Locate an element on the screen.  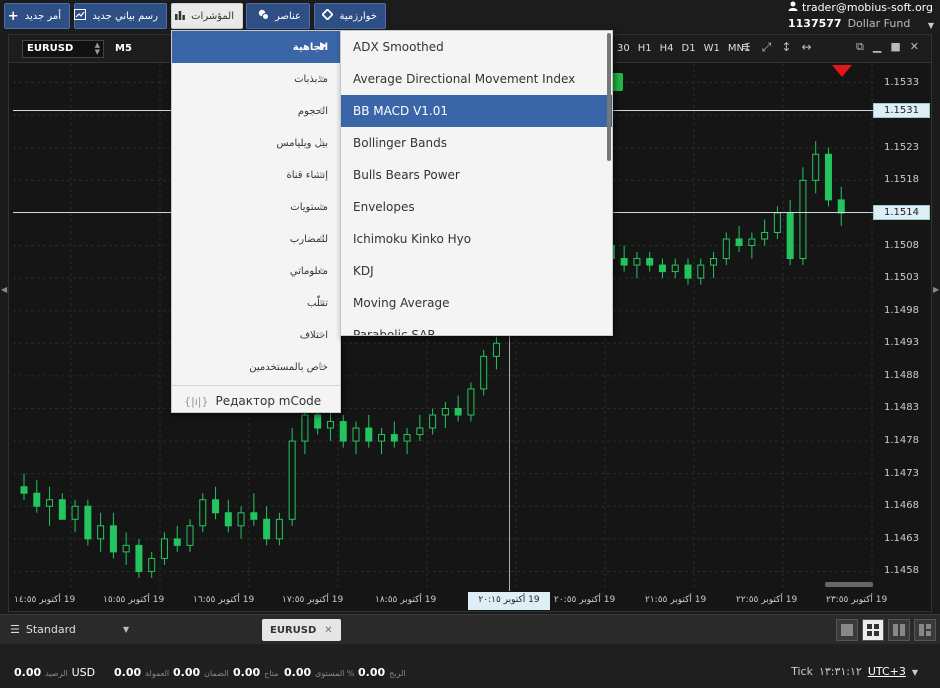
time-tick-label: 19 أكتوبر ٢١:٥٥ is located at coordinates (676, 600).